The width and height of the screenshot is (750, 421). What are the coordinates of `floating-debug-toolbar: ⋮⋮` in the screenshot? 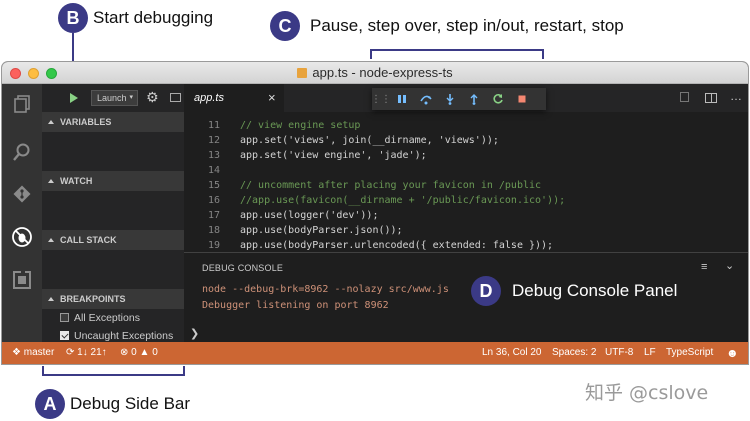 It's located at (458, 99).